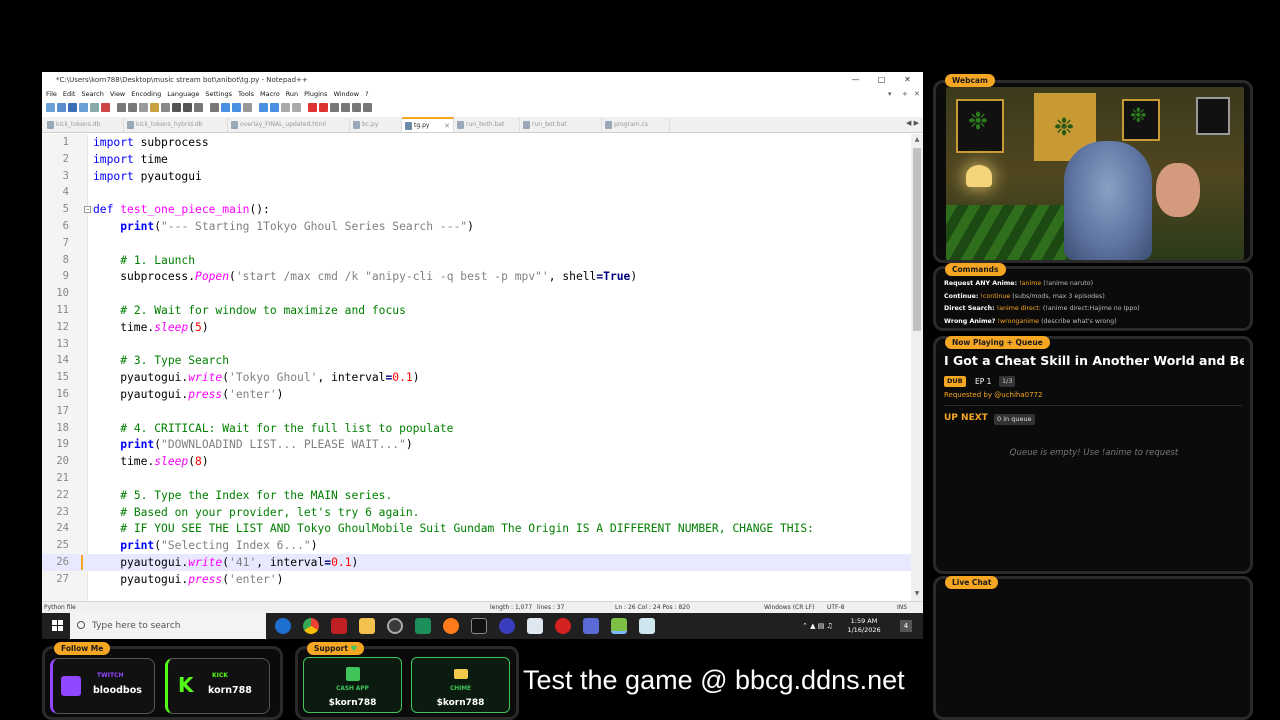 The width and height of the screenshot is (1280, 720). Describe the element at coordinates (476, 461) in the screenshot. I see `code-line: 20 time.sleep(8)` at that location.